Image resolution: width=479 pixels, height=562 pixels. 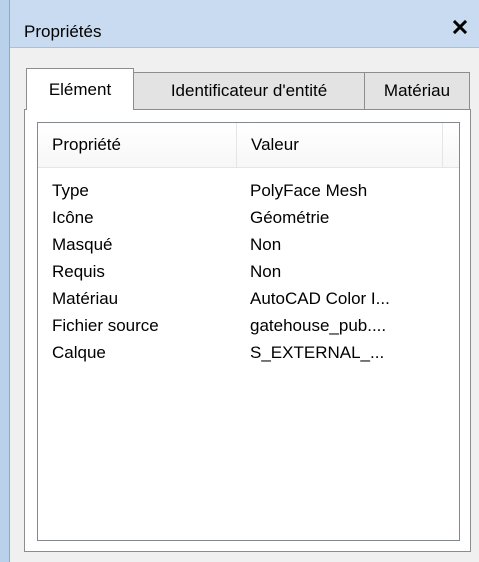 What do you see at coordinates (275, 144) in the screenshot?
I see `column-header-label: Valeur` at bounding box center [275, 144].